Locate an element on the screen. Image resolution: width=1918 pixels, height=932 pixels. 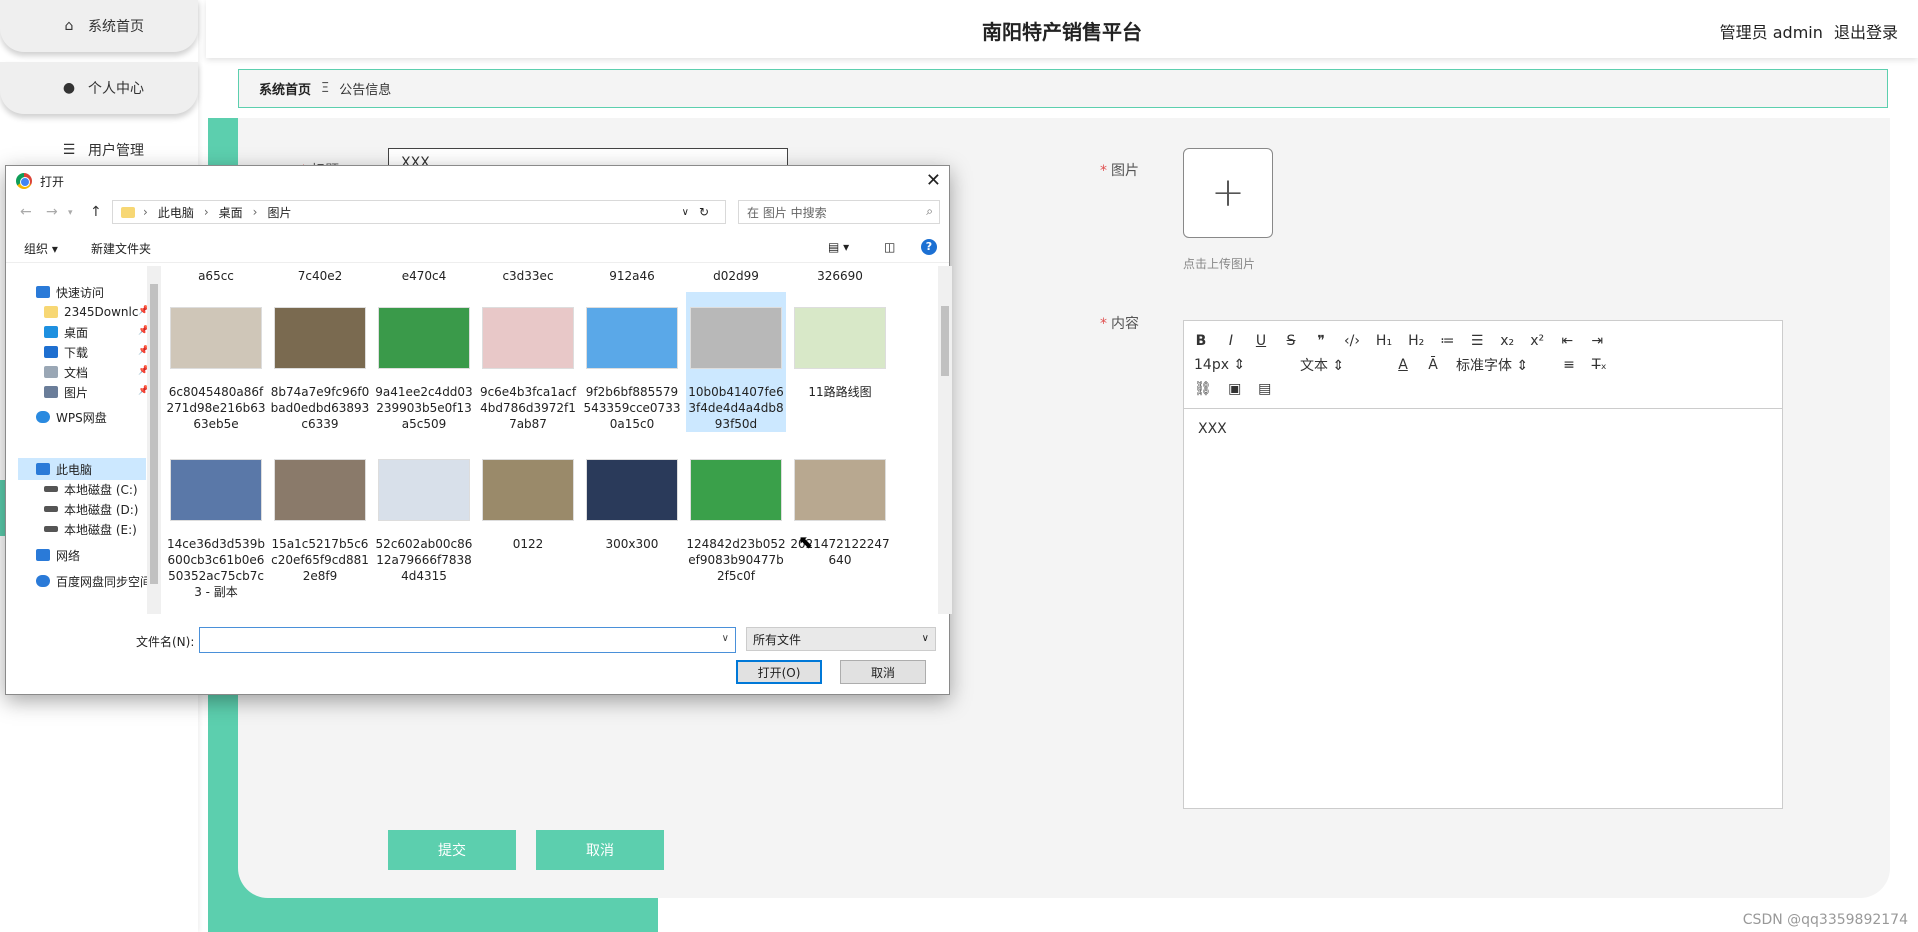
open-button: 打开(O) is located at coordinates (779, 672).